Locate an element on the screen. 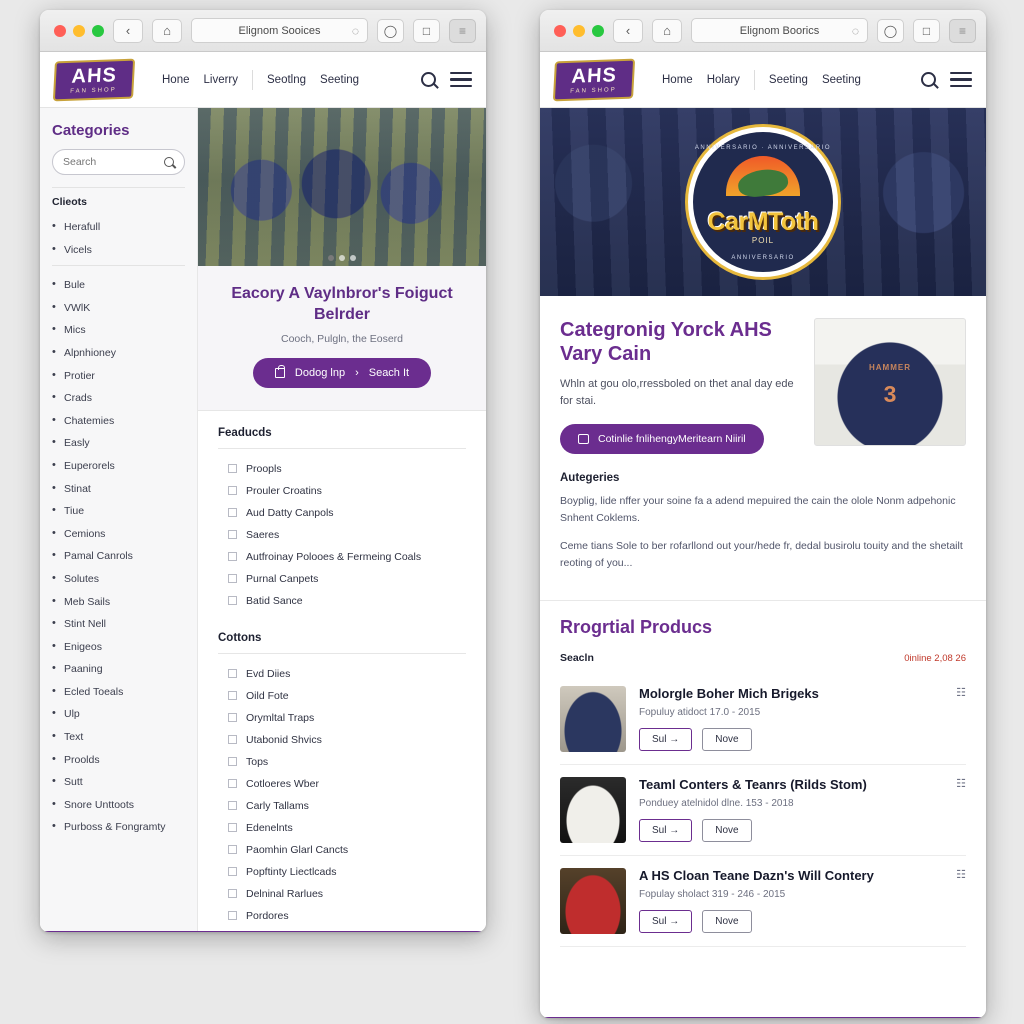 The height and width of the screenshot is (1024, 1024). facet-option: Purnal Canpets is located at coordinates (342, 579).